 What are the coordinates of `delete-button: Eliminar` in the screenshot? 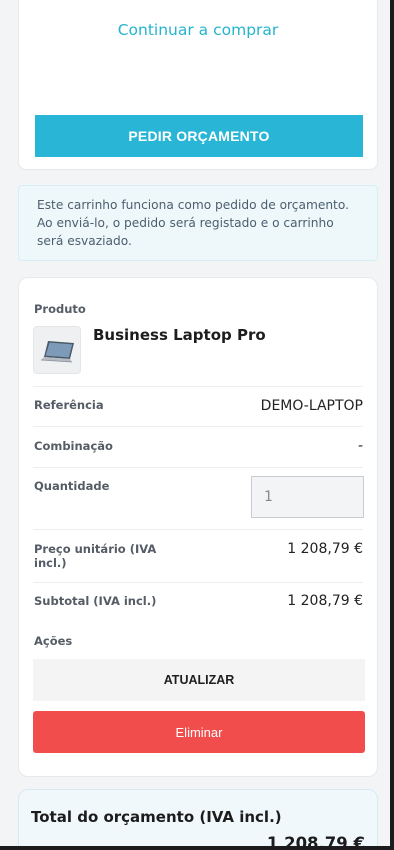 It's located at (199, 732).